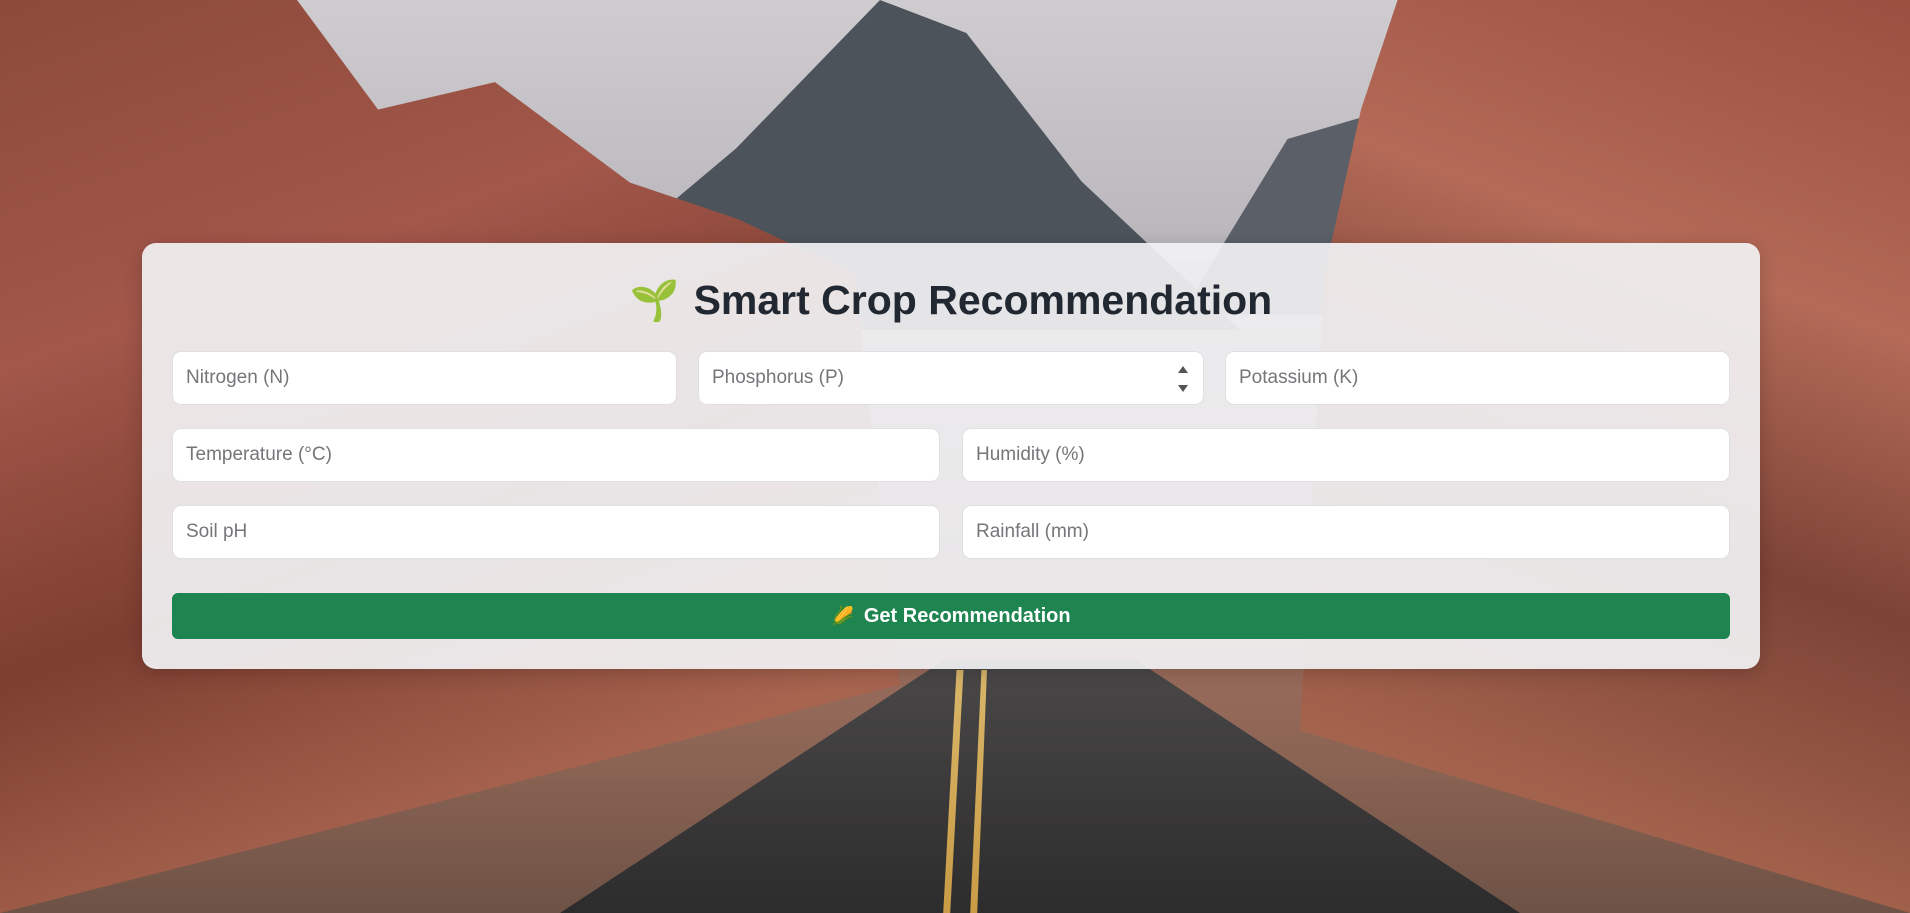  I want to click on soil-ph-placeholder: Soil pH, so click(217, 531).